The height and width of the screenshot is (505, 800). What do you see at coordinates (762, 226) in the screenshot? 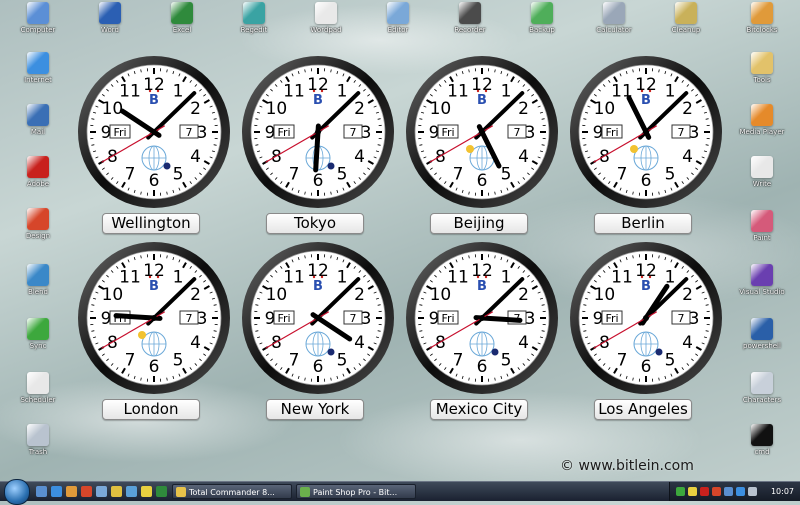
I see `desktop-icon-paint: Paint` at bounding box center [762, 226].